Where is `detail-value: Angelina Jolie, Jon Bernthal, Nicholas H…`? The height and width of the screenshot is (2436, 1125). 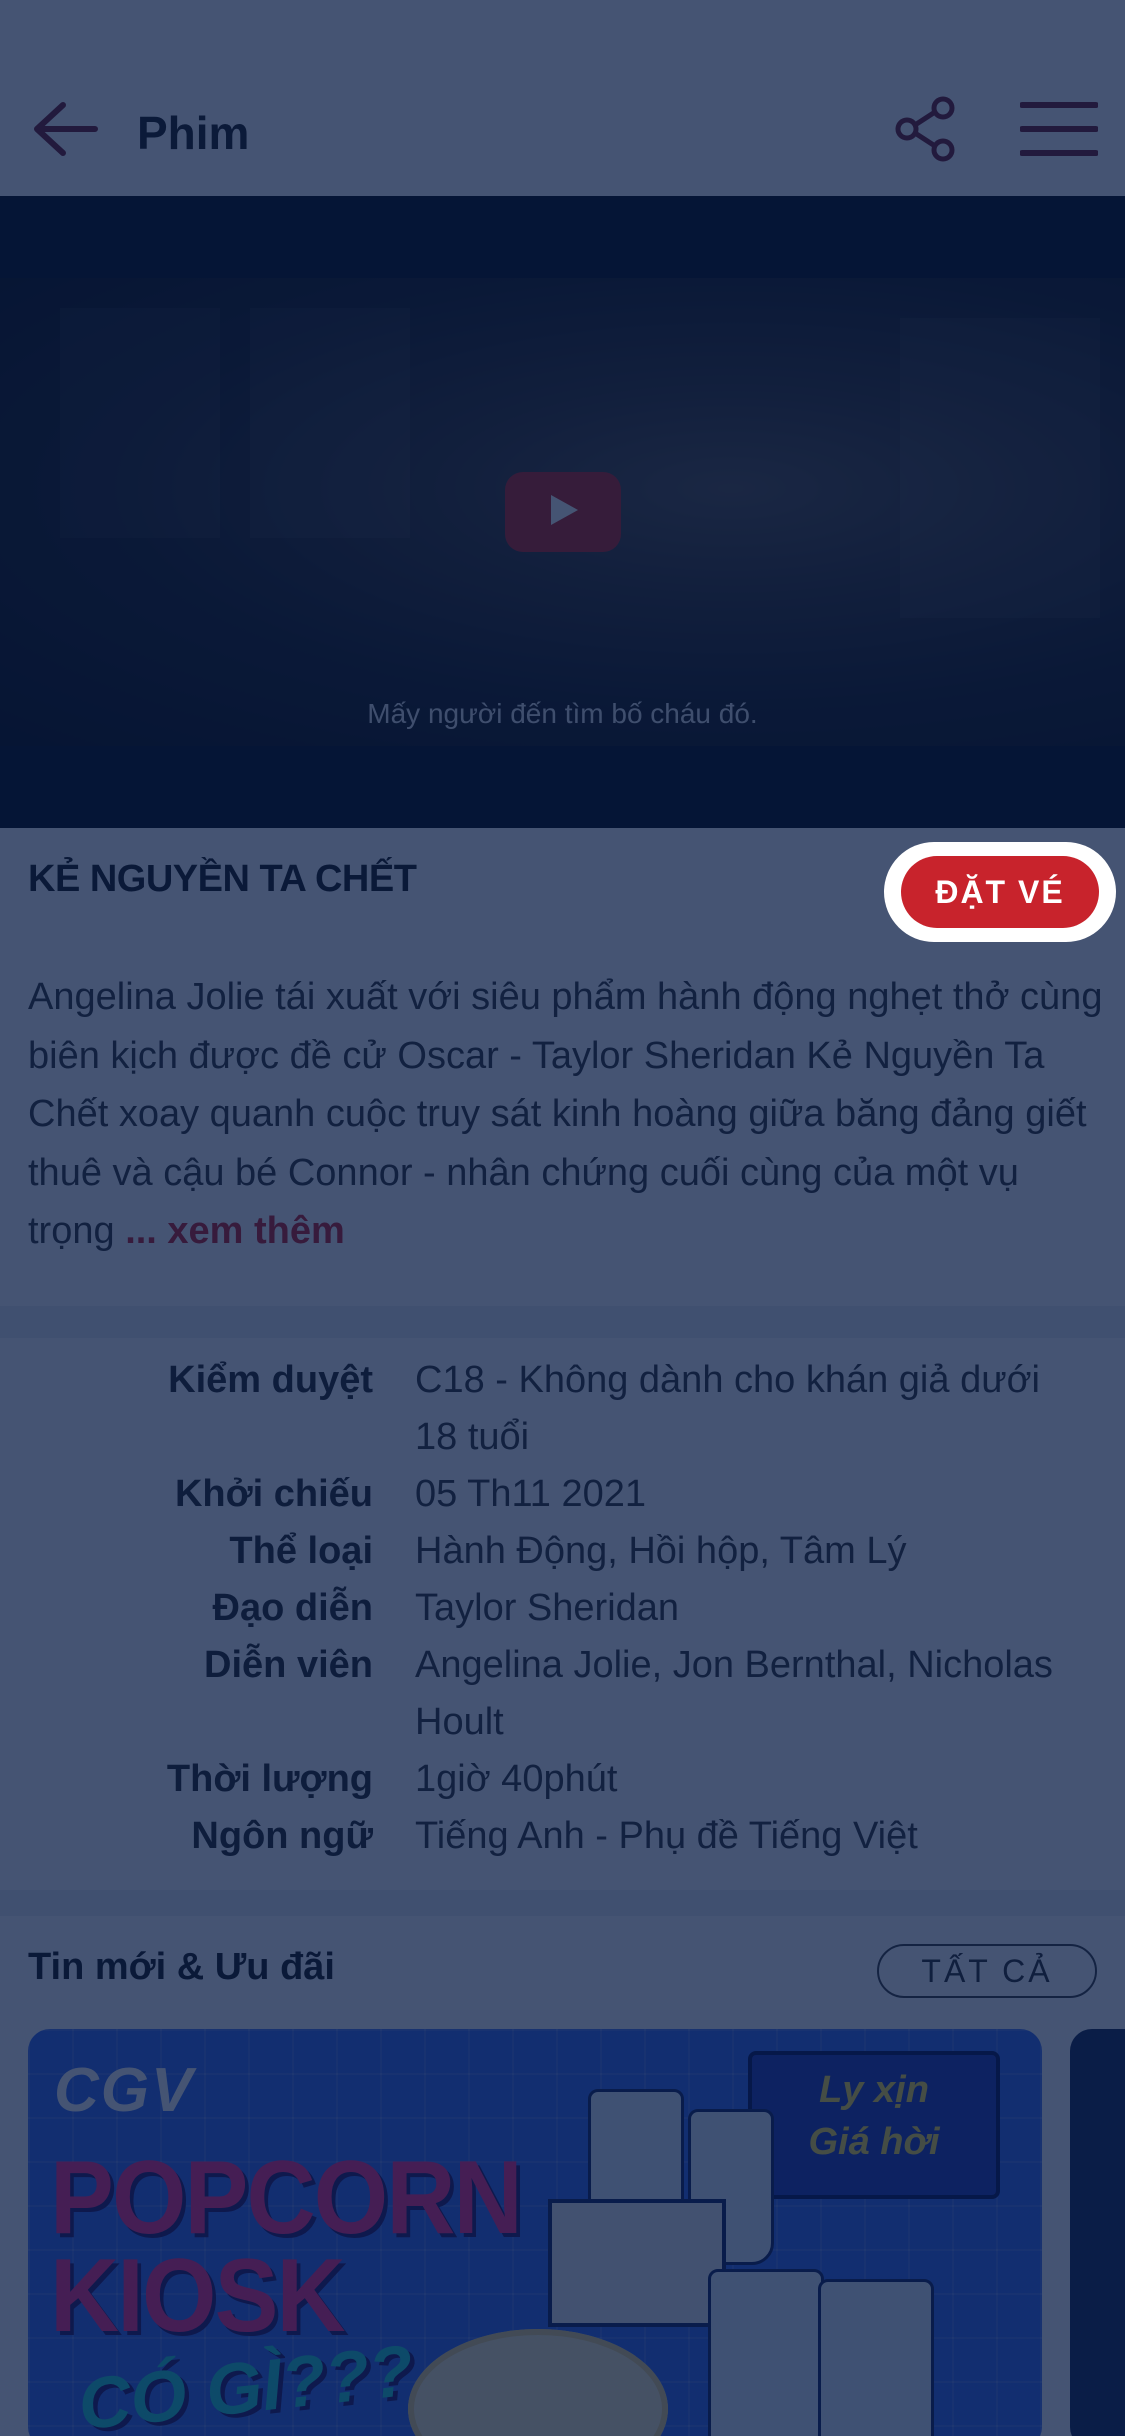
detail-value: Angelina Jolie, Jon Bernthal, Nicholas H… is located at coordinates (734, 1693).